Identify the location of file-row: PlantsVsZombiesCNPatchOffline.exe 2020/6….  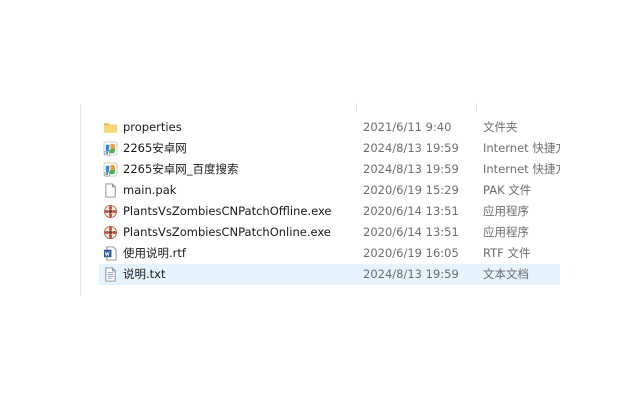
(329, 211).